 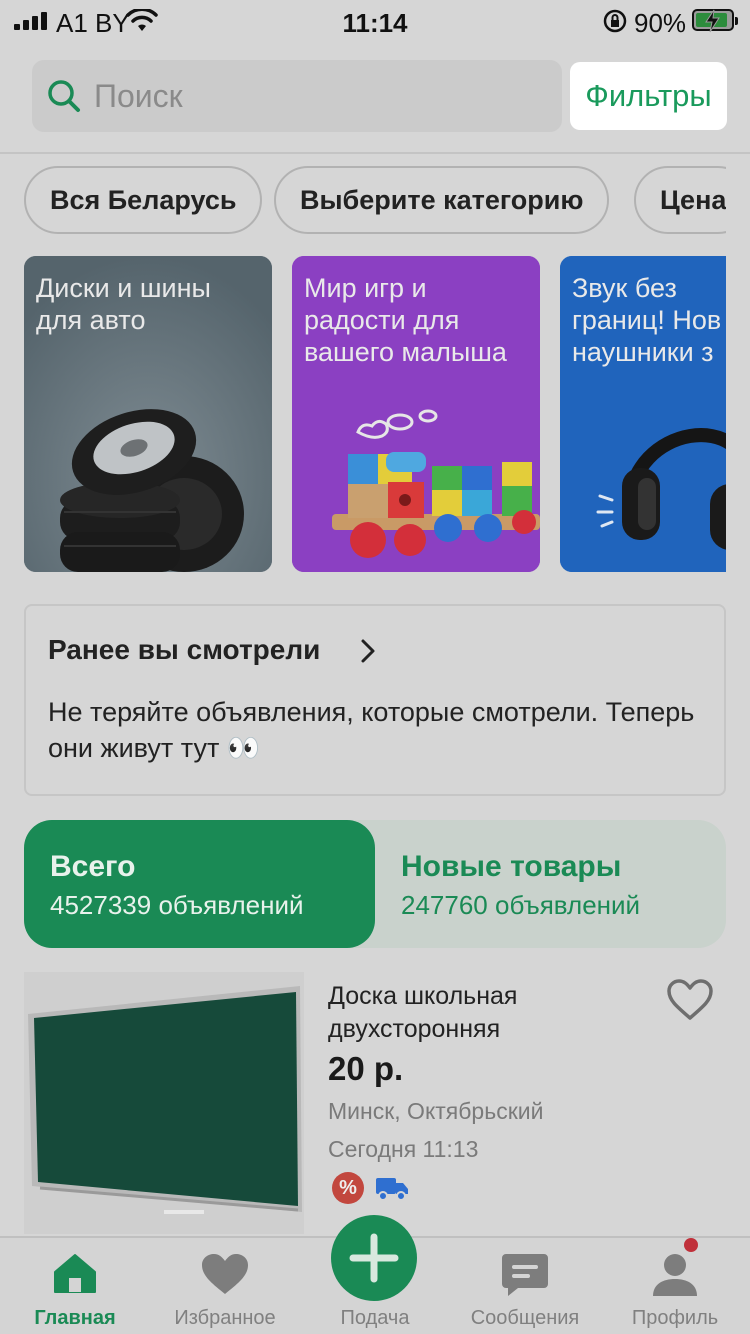 I want to click on heart-icon, so click(x=225, y=1274).